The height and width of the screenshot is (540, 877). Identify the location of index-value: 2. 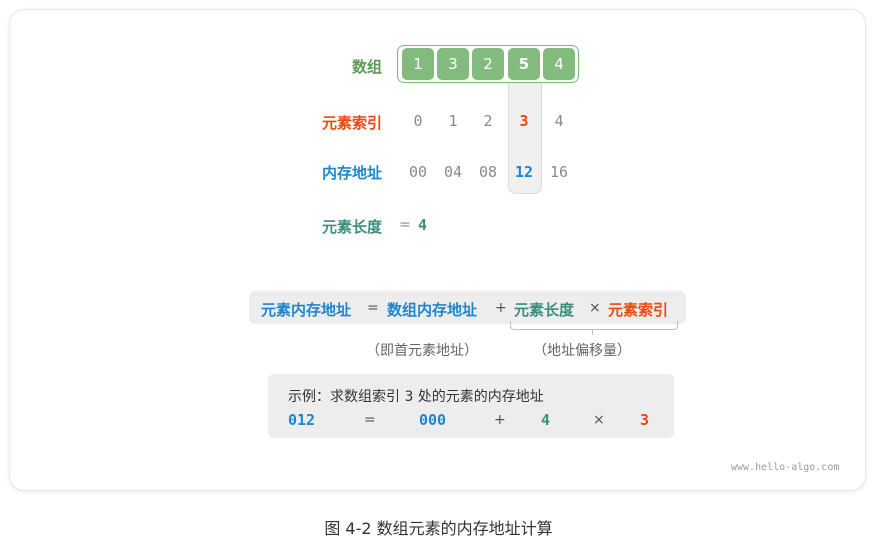
(488, 121).